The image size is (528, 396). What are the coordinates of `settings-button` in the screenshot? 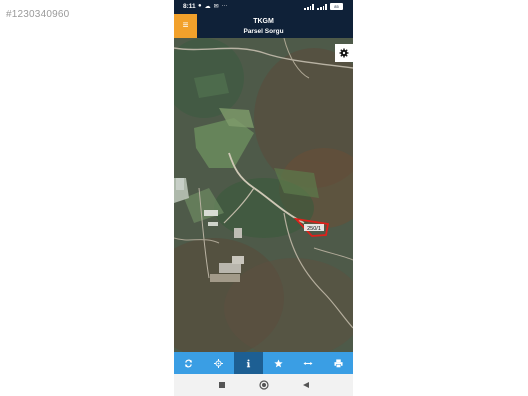 It's located at (344, 53).